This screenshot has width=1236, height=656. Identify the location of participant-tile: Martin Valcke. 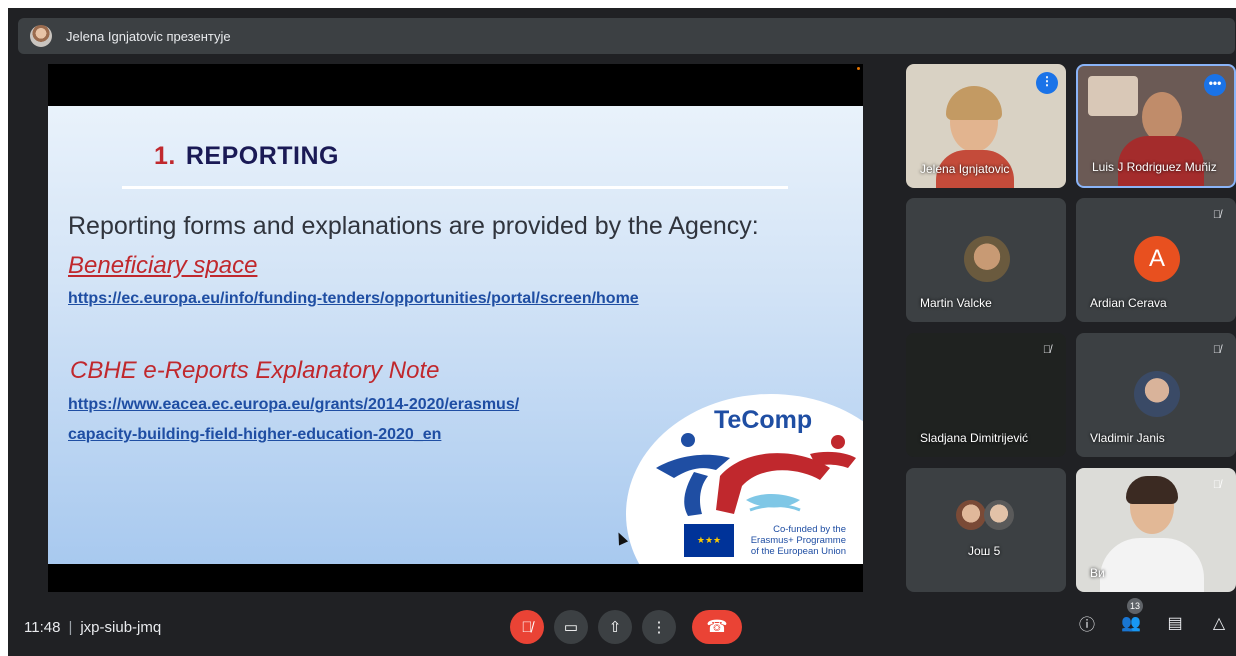
(986, 260).